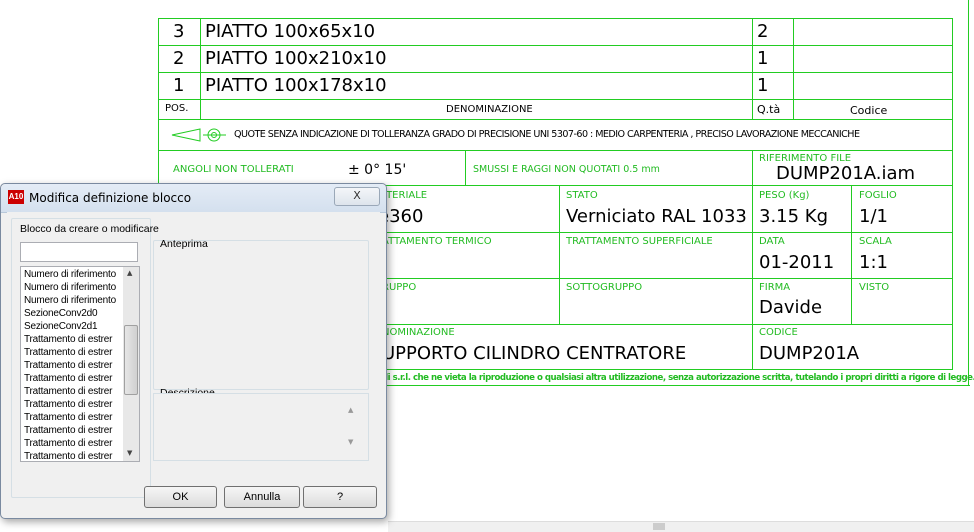  Describe the element at coordinates (763, 31) in the screenshot. I see `part-qty: 2` at that location.